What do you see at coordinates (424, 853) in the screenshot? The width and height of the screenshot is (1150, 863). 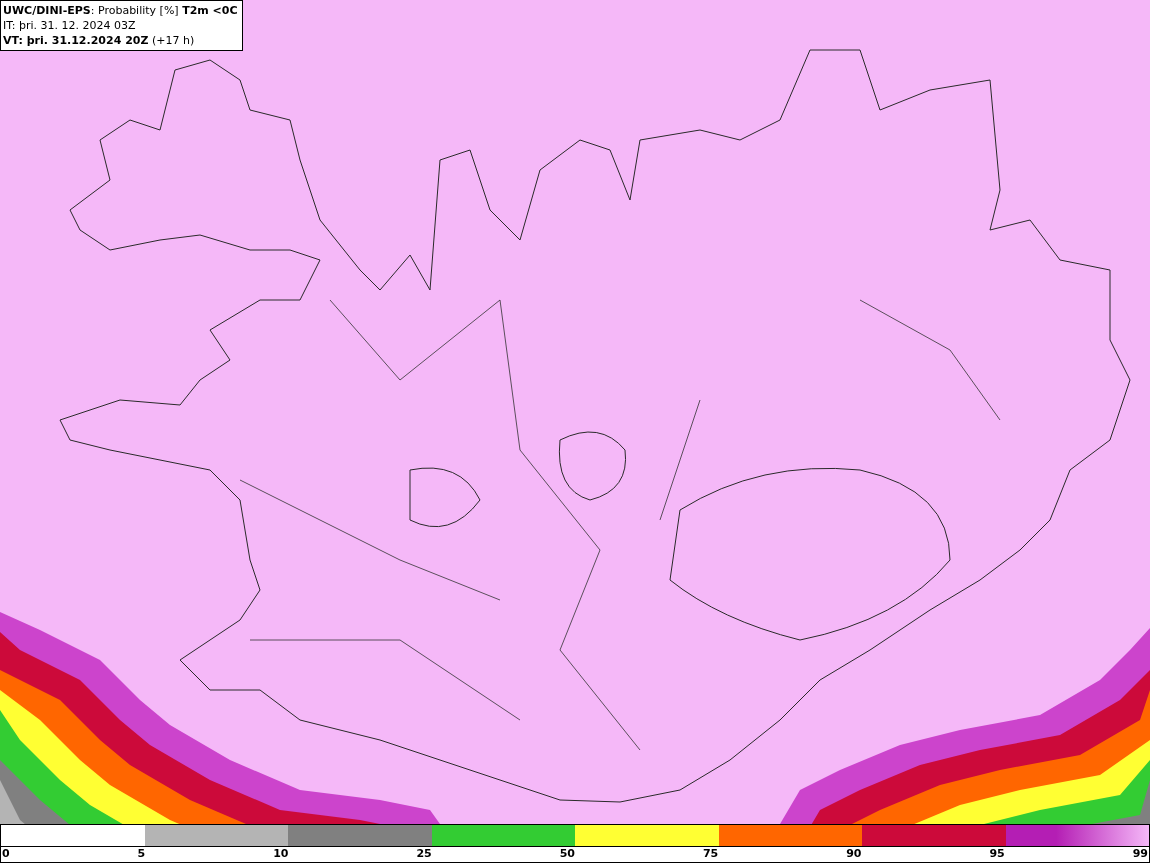 I see `legend-label: 25` at bounding box center [424, 853].